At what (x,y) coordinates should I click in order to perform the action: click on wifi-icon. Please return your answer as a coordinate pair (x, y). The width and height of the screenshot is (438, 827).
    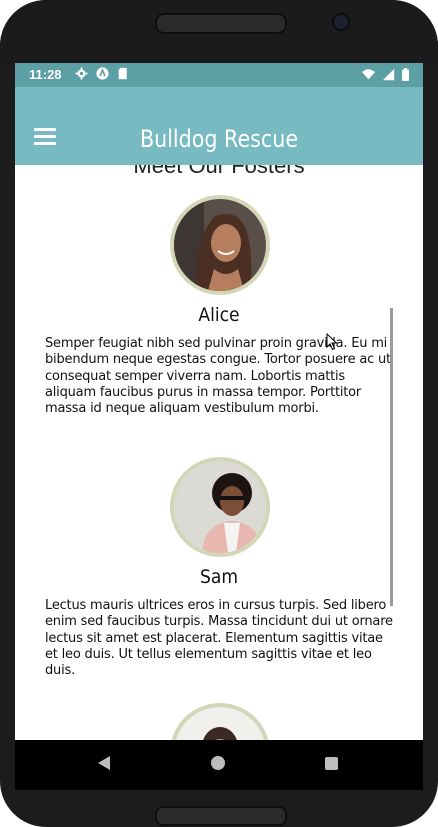
    Looking at the image, I should click on (368, 74).